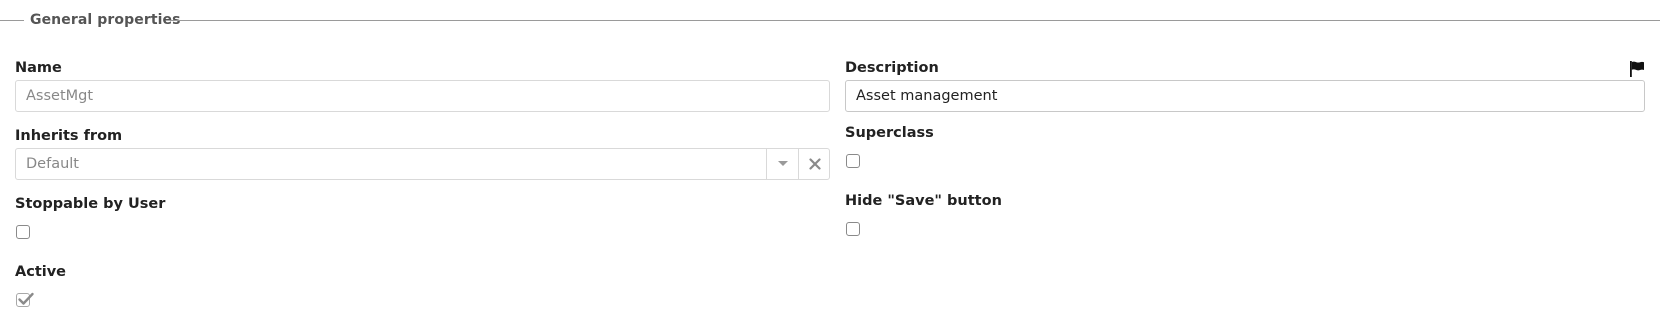  What do you see at coordinates (422, 96) in the screenshot?
I see `name-field: AssetMgt` at bounding box center [422, 96].